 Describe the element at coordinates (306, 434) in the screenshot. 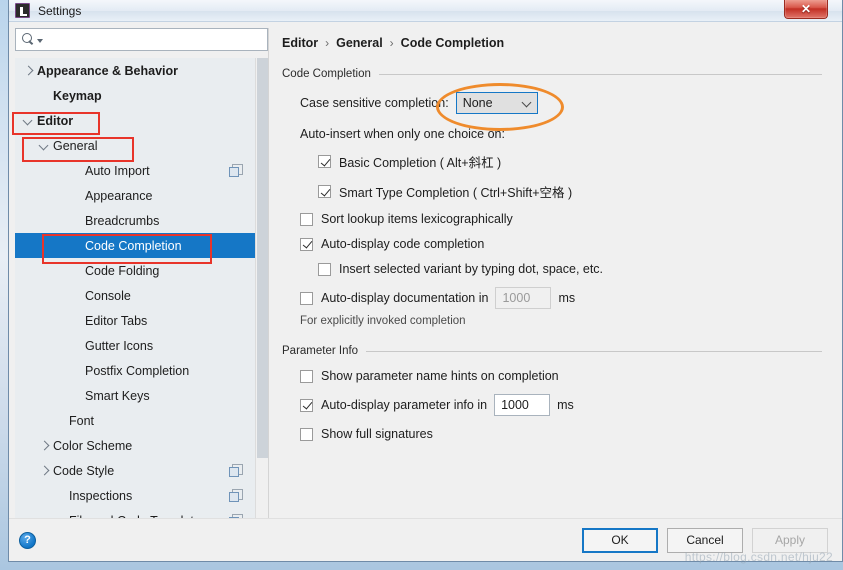

I see `show-full-signatures-checkbox` at that location.